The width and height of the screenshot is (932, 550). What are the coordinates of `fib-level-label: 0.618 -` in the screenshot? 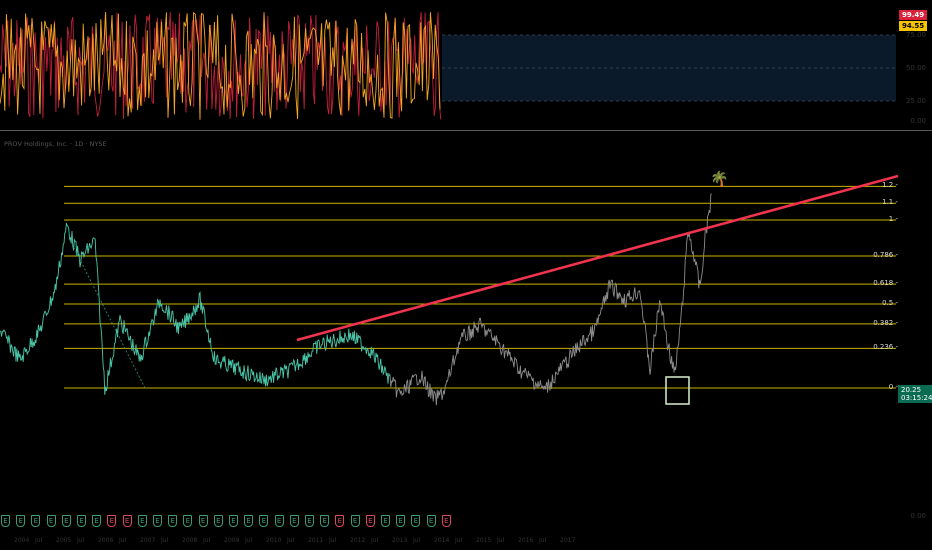 It's located at (885, 283).